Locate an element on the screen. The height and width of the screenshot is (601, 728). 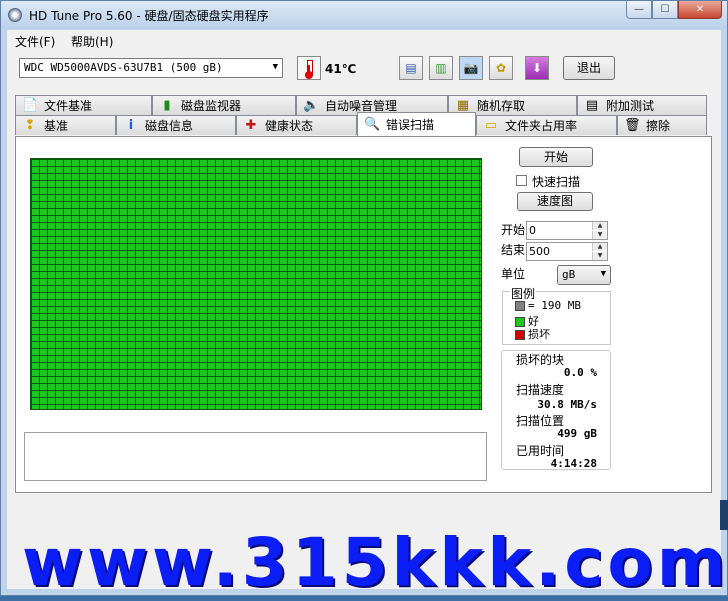
quick-scan-checkbox is located at coordinates (521, 180).